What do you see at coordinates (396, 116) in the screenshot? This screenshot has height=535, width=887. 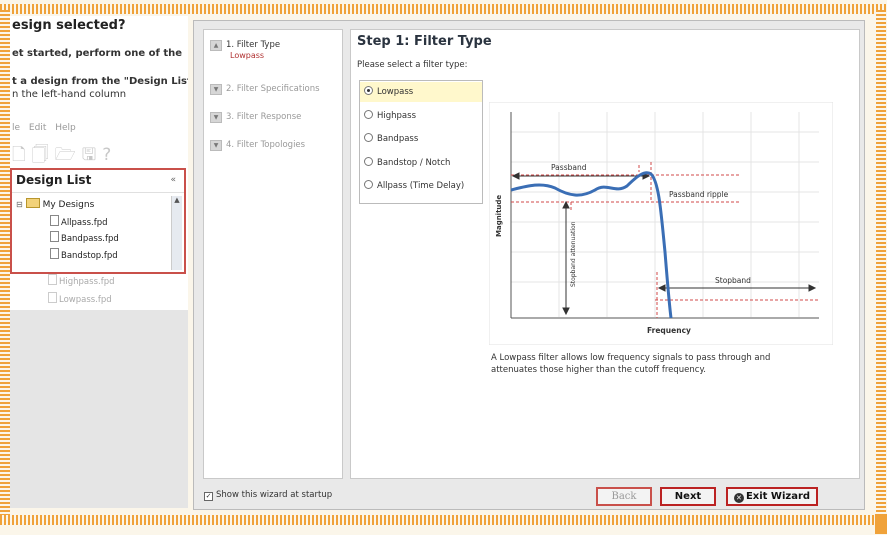 I see `option-label: Highpass` at bounding box center [396, 116].